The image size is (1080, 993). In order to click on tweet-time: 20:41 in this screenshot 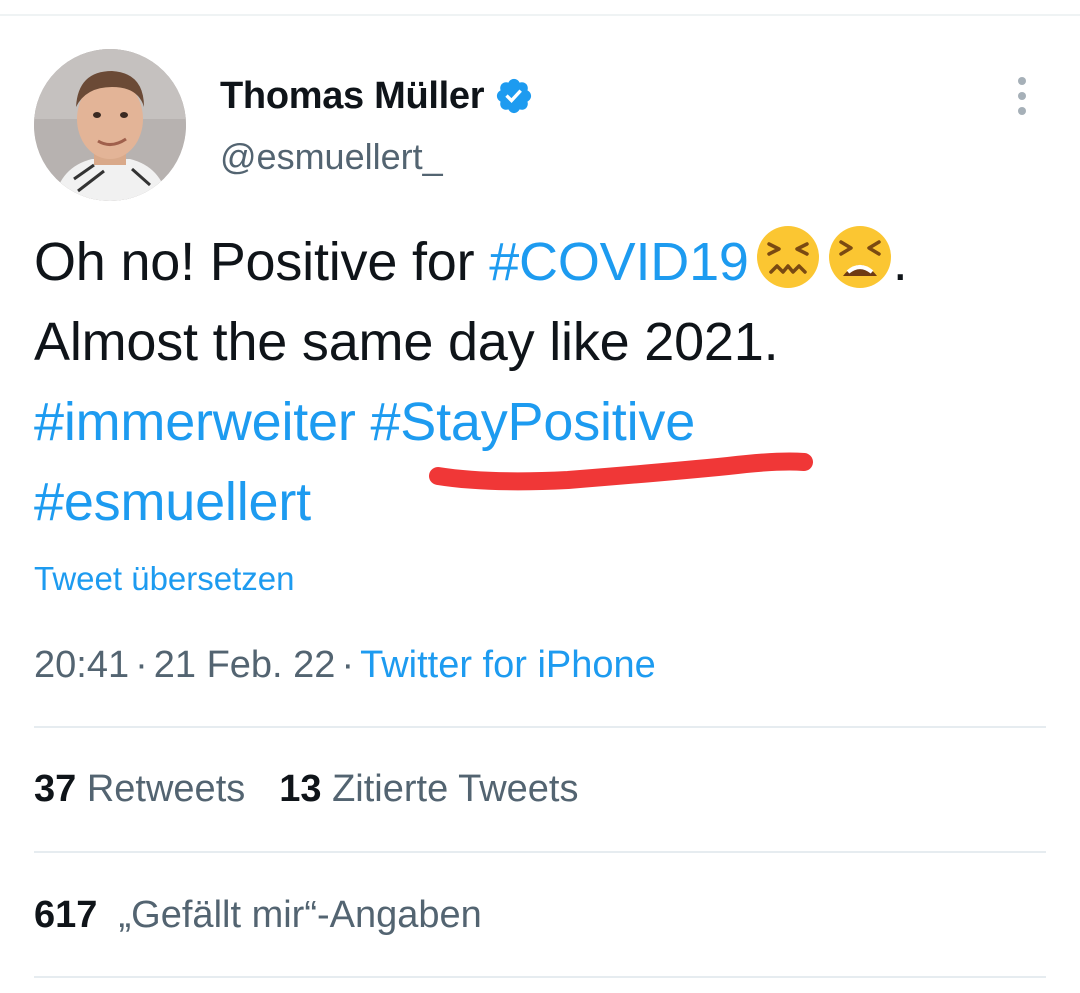, I will do `click(81, 665)`.